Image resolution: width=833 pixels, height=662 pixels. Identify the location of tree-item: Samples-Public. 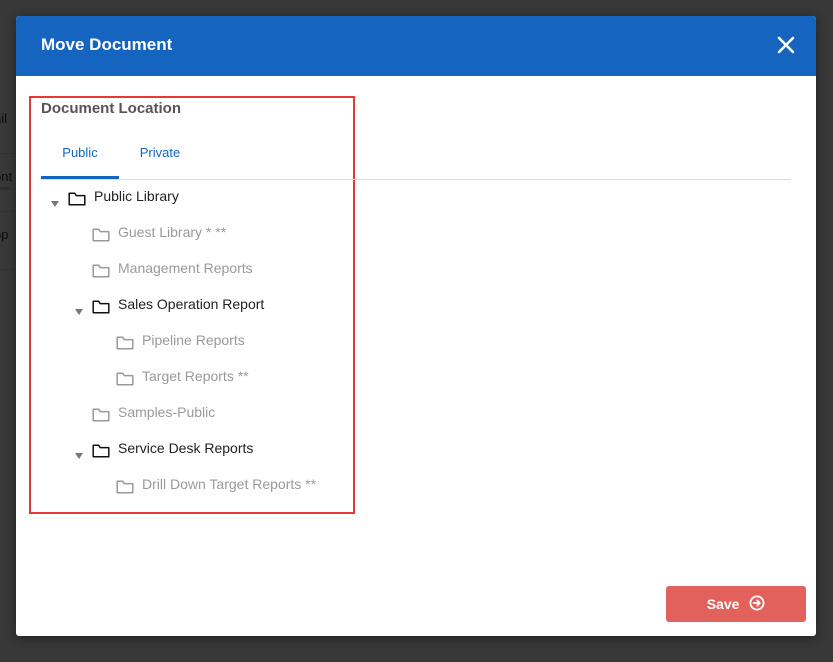
(144, 412).